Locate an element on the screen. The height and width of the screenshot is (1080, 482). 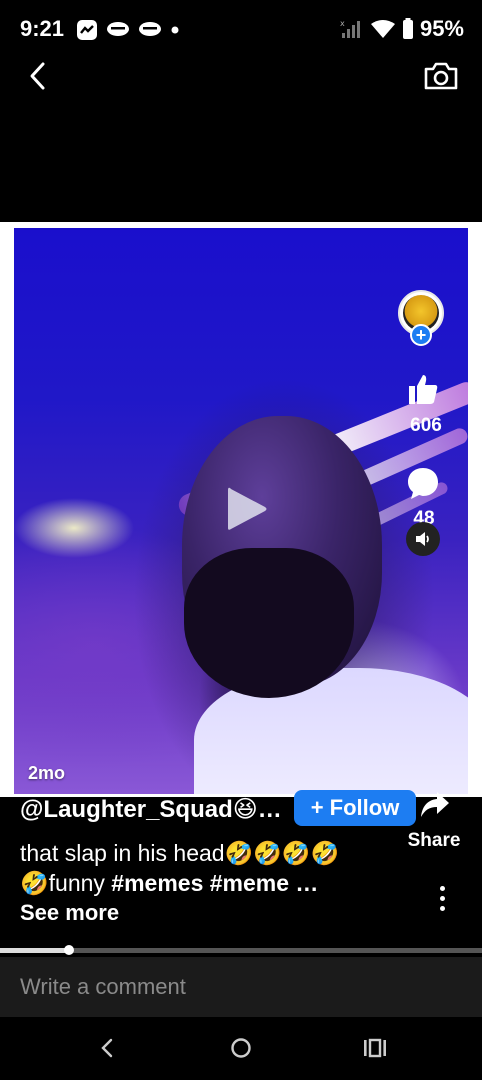
see-more-link: See more is located at coordinates (69, 913).